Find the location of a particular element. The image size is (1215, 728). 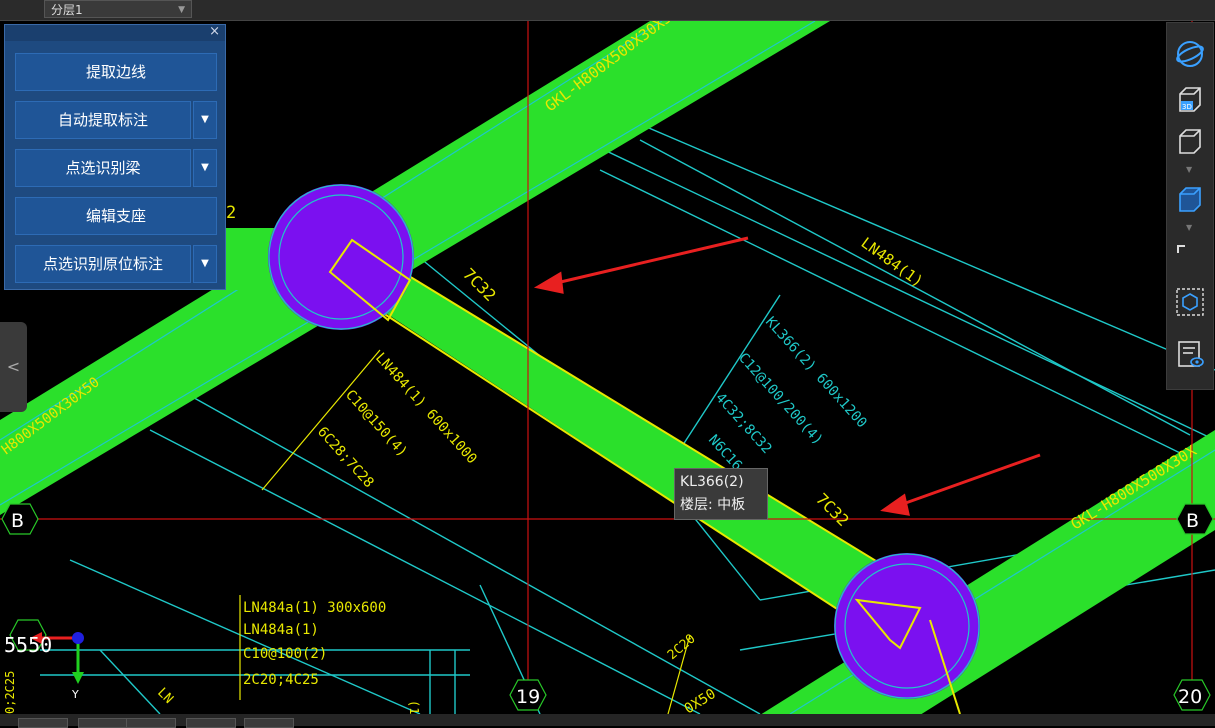

panel-title-bar: × is located at coordinates (115, 32).